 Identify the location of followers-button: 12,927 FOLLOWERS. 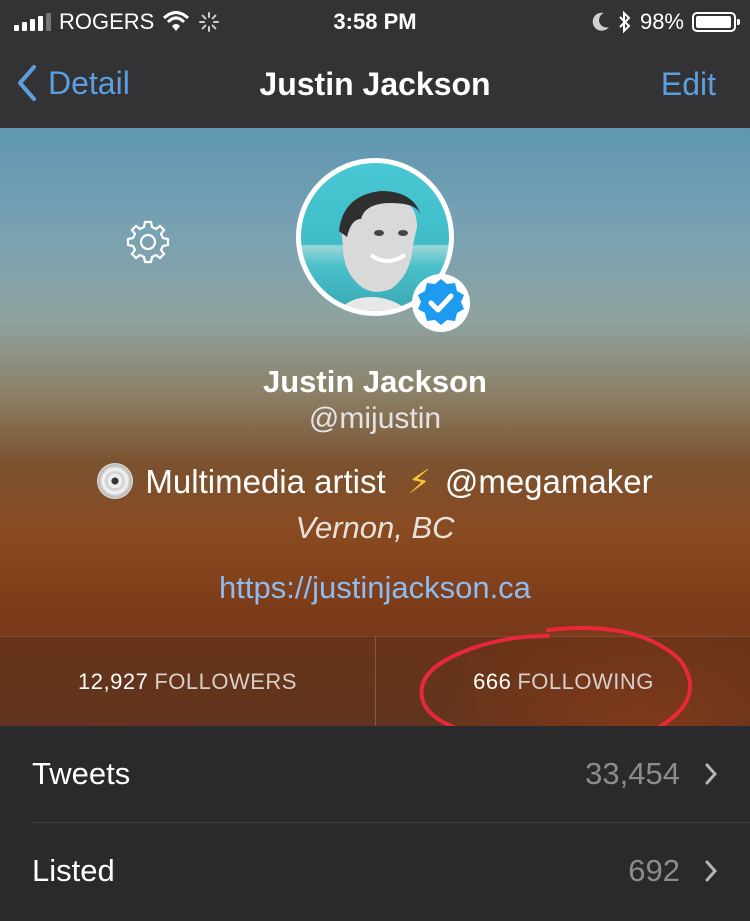
(187, 681).